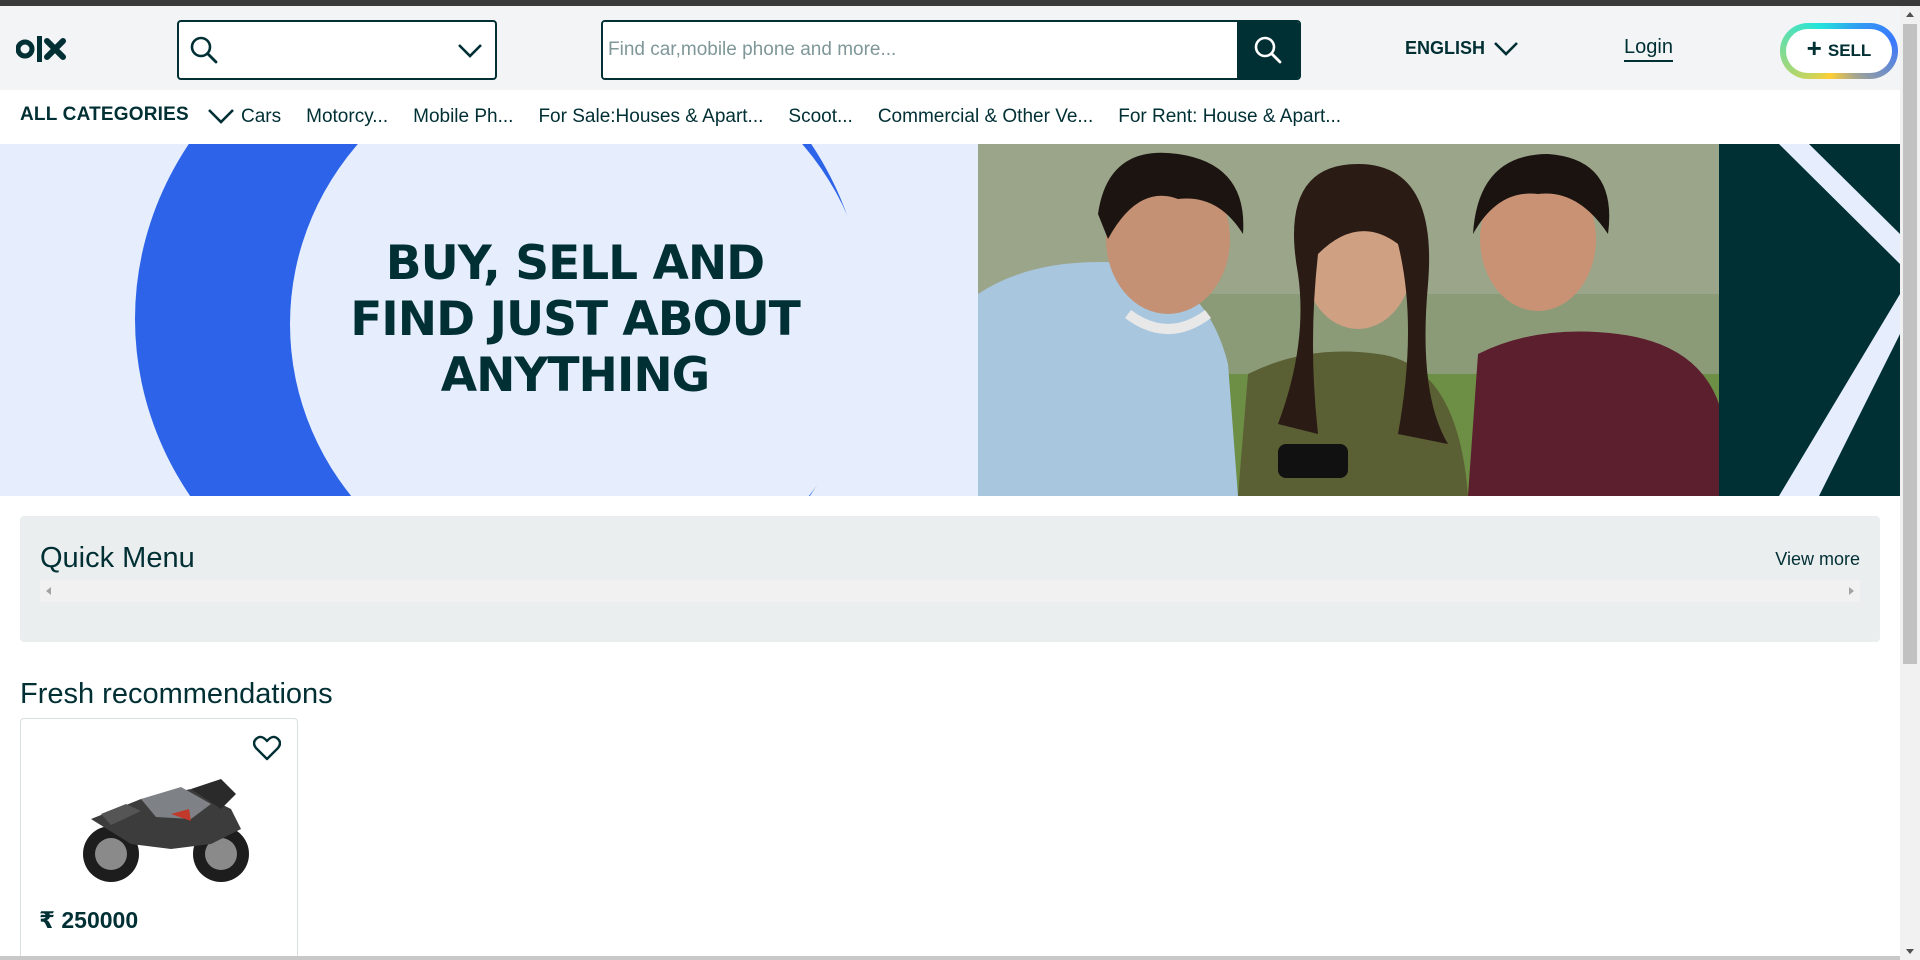 The image size is (1920, 960). What do you see at coordinates (261, 117) in the screenshot?
I see `category-link-cars: Cars` at bounding box center [261, 117].